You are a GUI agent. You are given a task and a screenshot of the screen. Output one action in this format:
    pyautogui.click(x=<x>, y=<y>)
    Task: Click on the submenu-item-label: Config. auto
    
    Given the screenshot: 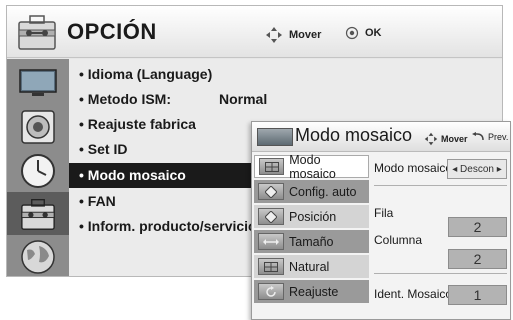 What is the action you would take?
    pyautogui.click(x=323, y=191)
    